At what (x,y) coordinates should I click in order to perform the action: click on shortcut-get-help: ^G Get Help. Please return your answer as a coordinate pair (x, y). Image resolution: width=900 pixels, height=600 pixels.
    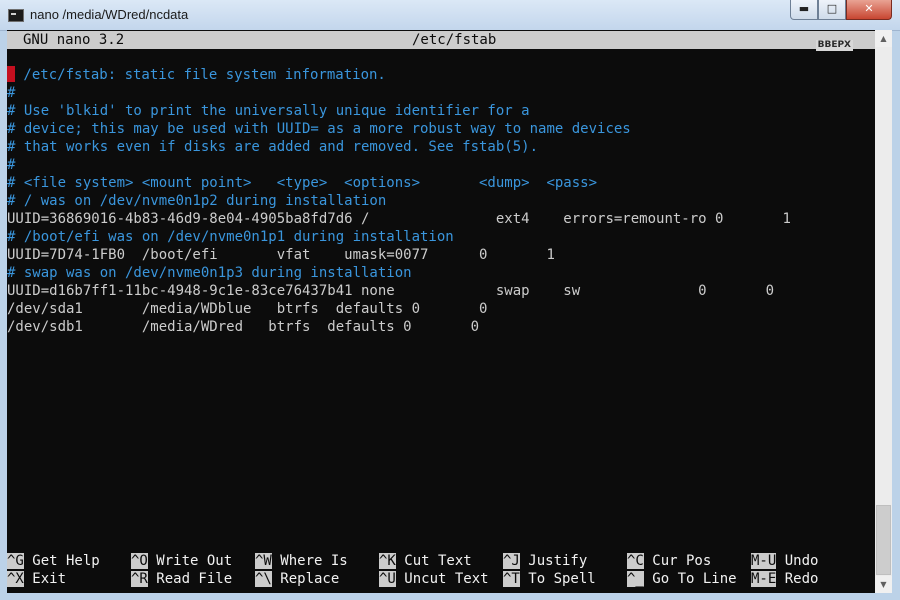
    Looking at the image, I should click on (53, 561).